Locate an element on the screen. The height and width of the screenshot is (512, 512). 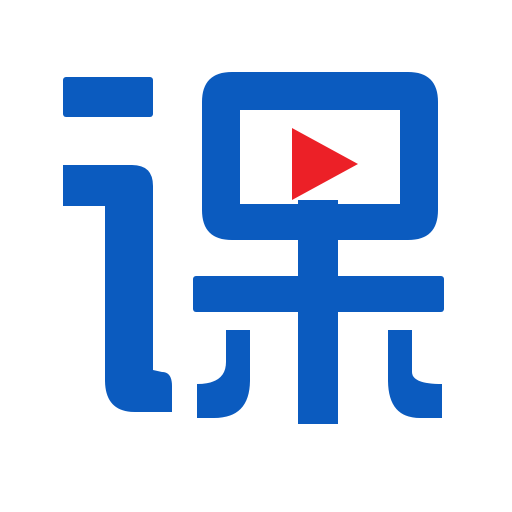
stem-icon is located at coordinates (318, 312).